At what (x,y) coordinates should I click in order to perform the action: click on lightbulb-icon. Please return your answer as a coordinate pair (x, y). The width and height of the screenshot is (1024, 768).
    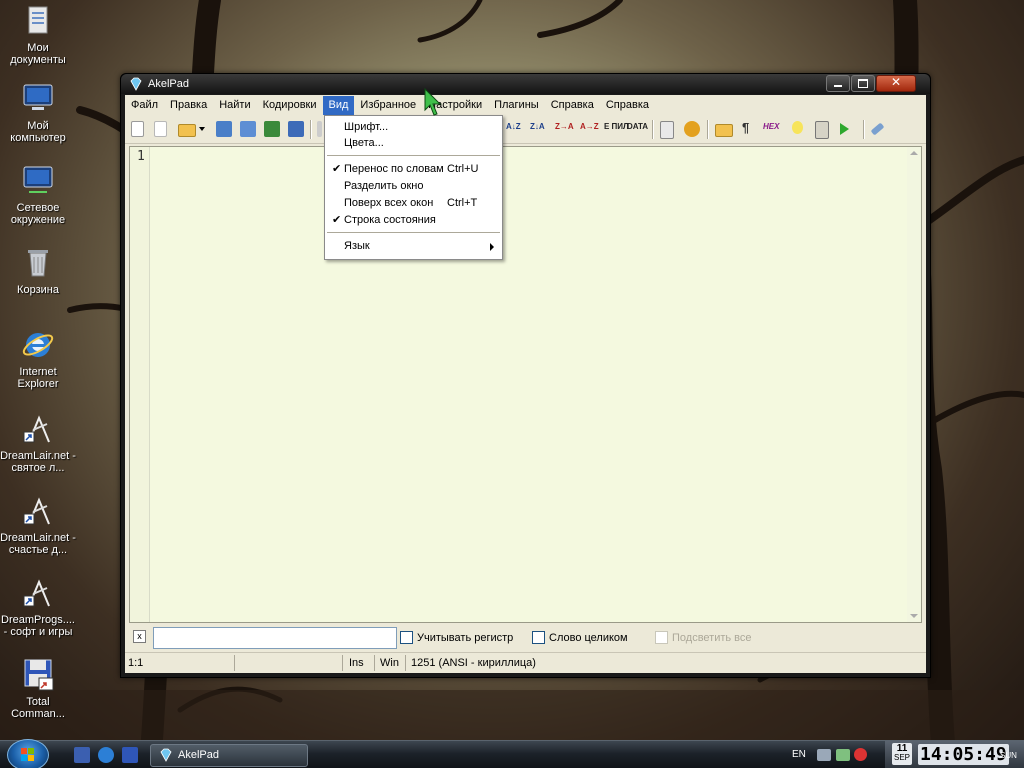
    Looking at the image, I should click on (797, 127).